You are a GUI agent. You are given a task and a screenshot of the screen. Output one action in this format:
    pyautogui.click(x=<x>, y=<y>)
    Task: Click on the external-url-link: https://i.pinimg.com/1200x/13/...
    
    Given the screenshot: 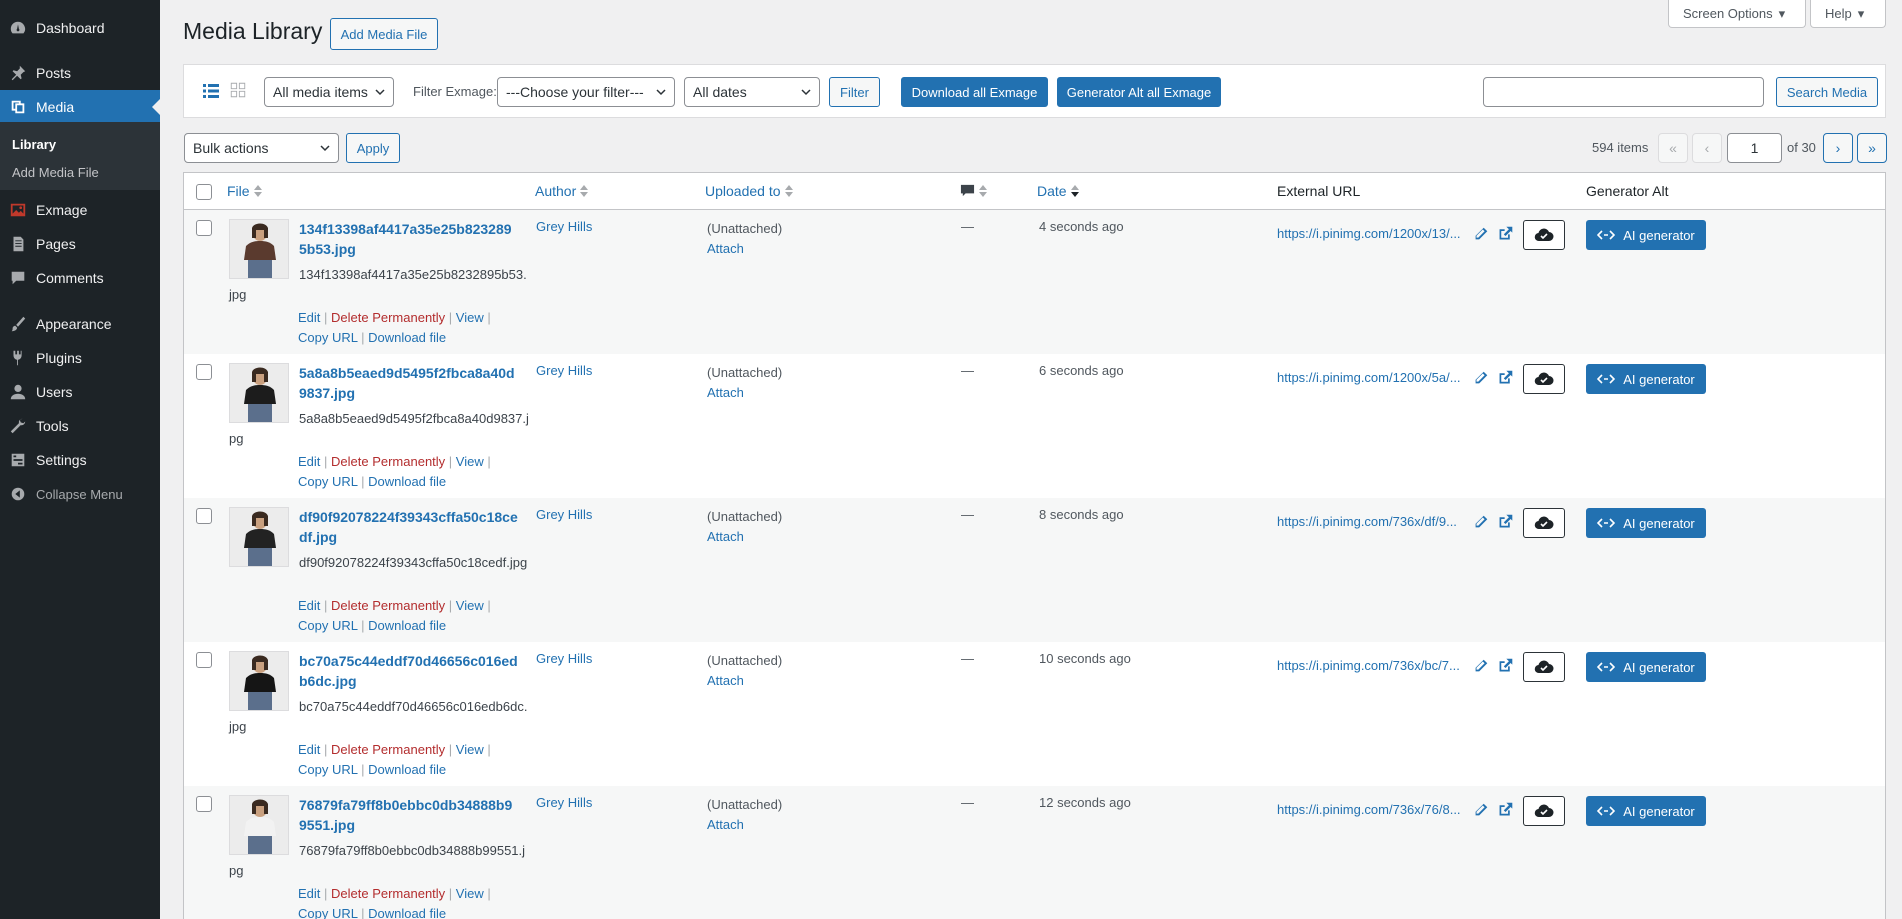 What is the action you would take?
    pyautogui.click(x=1372, y=233)
    